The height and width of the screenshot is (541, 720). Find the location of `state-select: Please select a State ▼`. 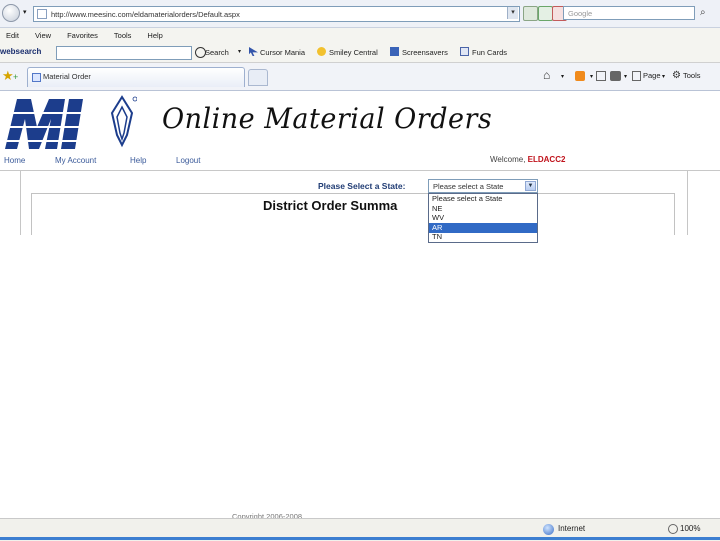

state-select: Please select a State ▼ is located at coordinates (483, 186).